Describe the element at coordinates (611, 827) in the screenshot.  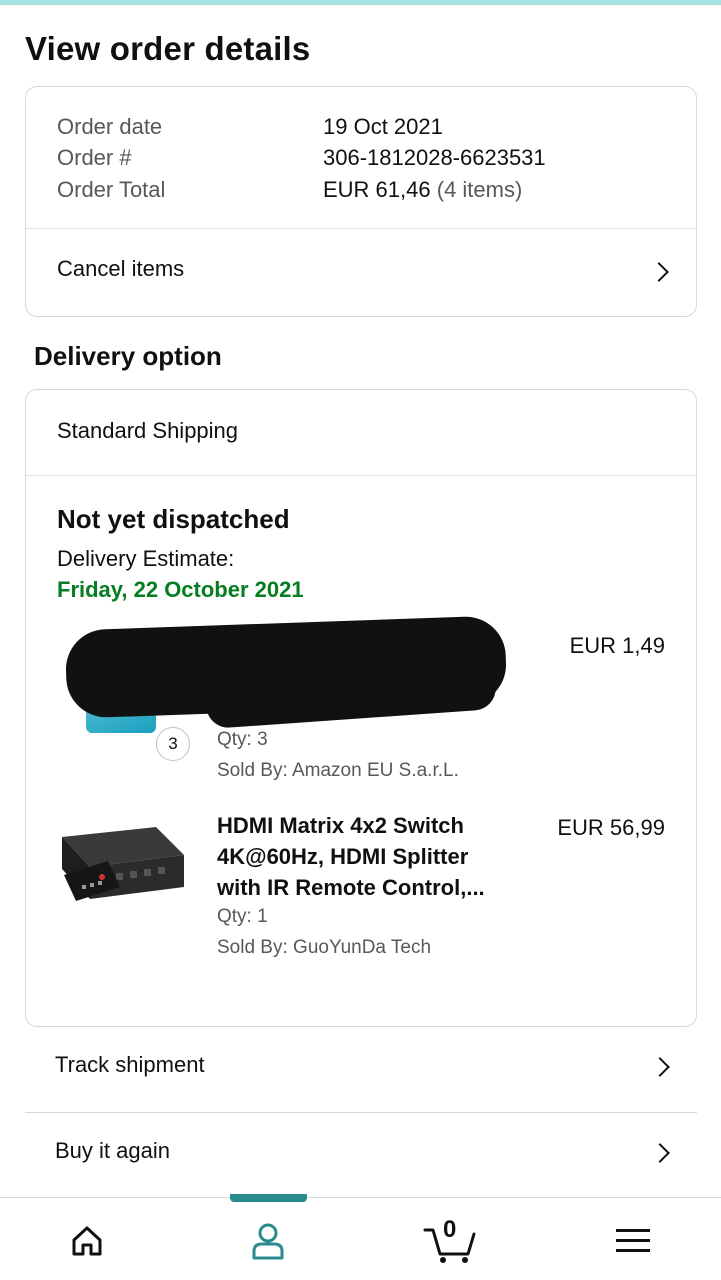
I see `item-price: EUR 56,99` at that location.